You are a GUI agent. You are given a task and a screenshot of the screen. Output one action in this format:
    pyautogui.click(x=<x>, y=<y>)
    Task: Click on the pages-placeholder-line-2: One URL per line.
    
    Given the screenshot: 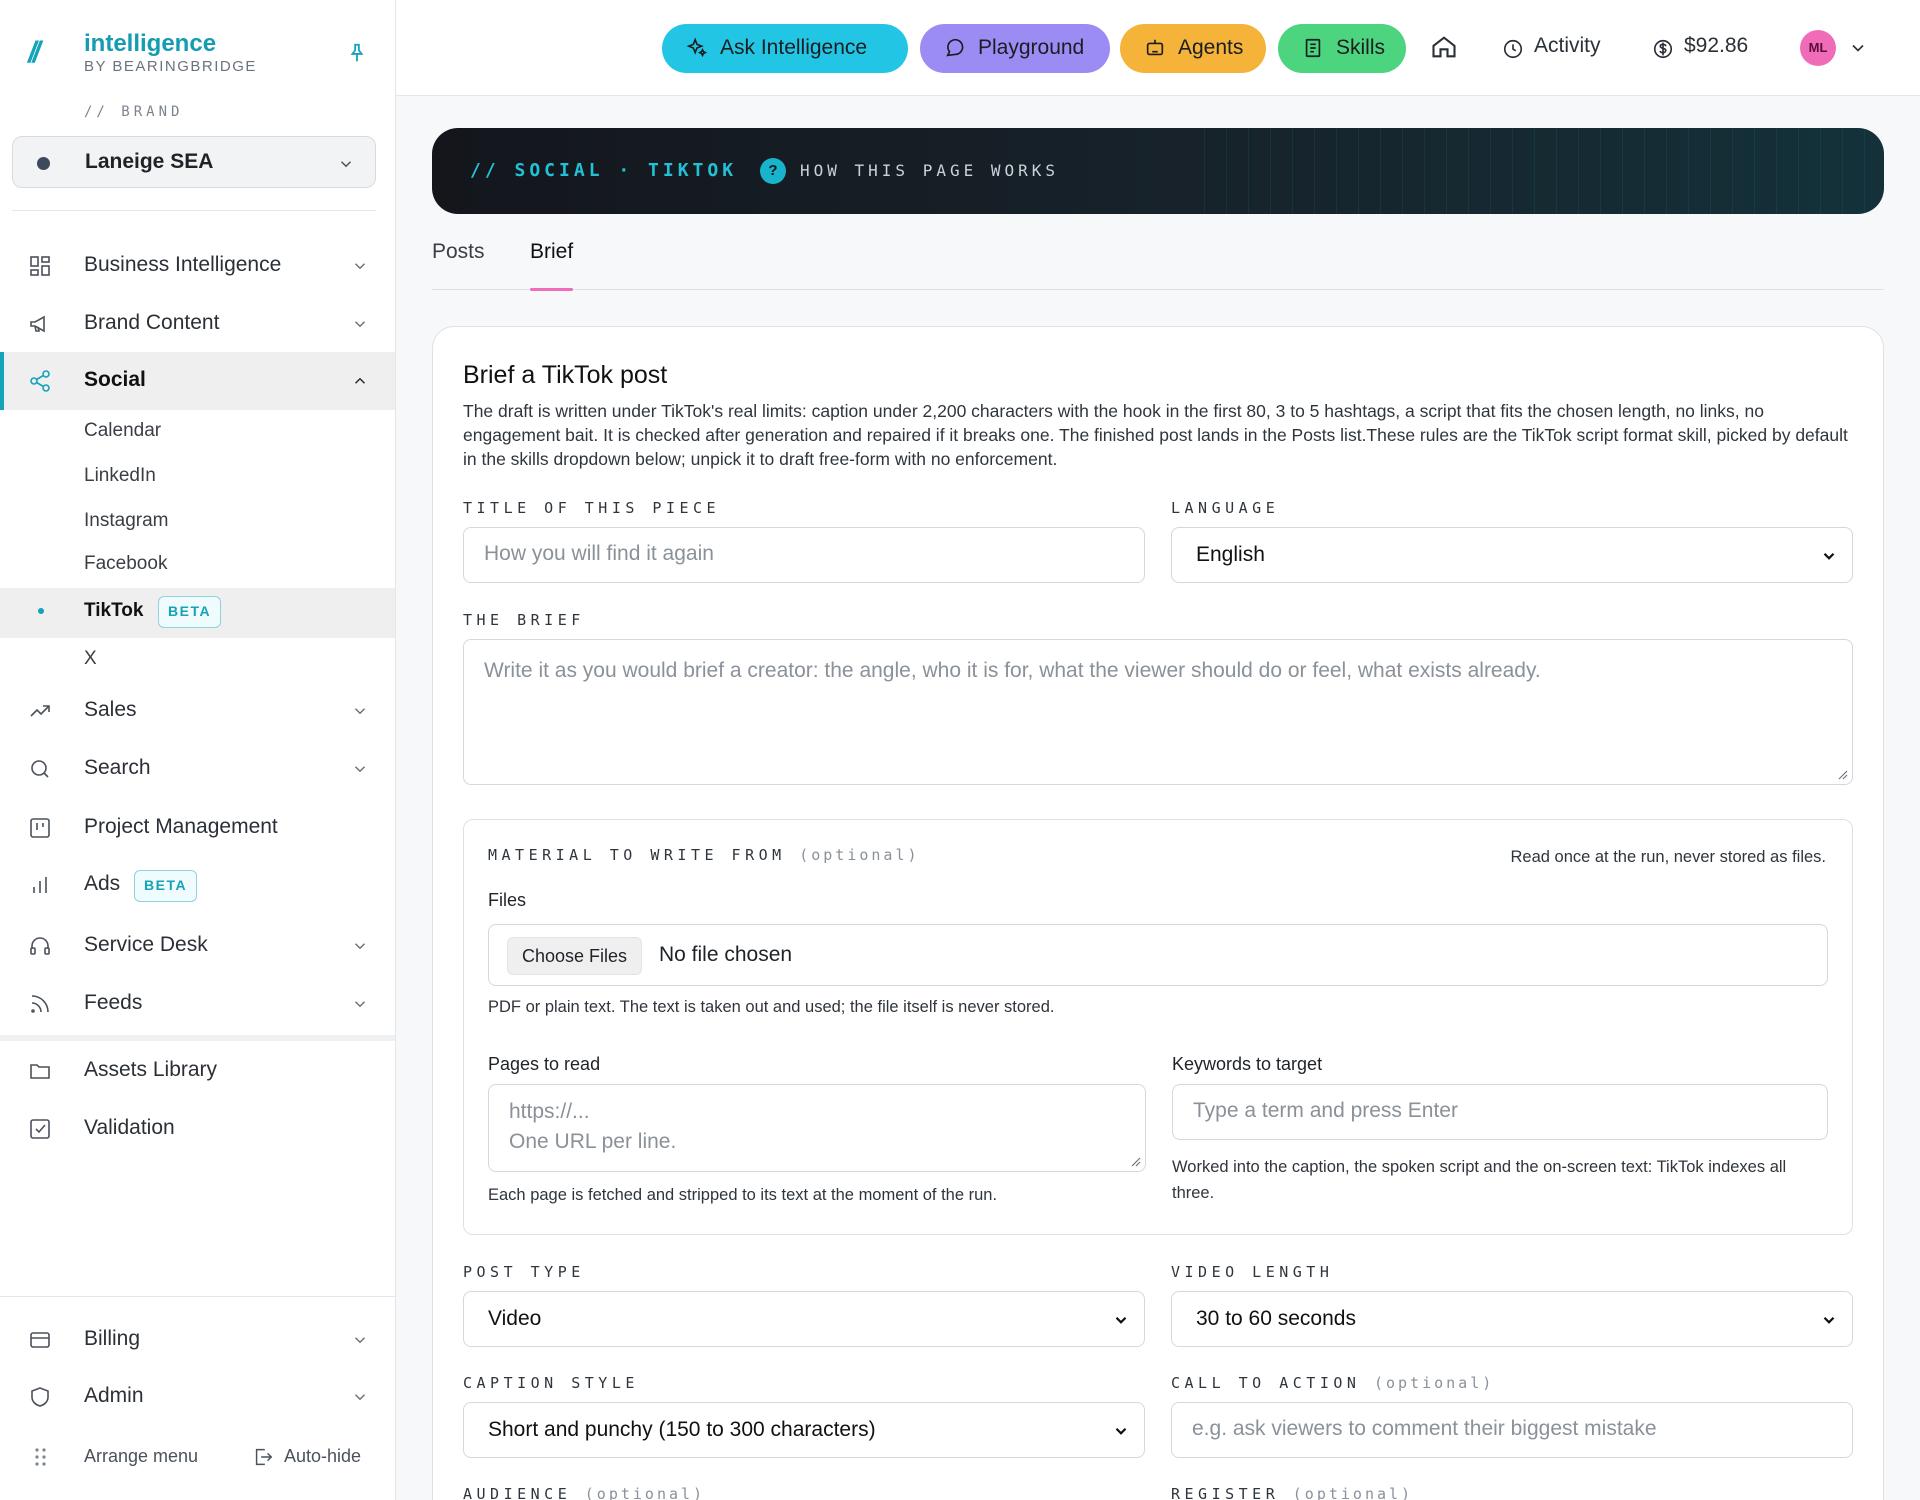 What is the action you would take?
    pyautogui.click(x=593, y=1141)
    